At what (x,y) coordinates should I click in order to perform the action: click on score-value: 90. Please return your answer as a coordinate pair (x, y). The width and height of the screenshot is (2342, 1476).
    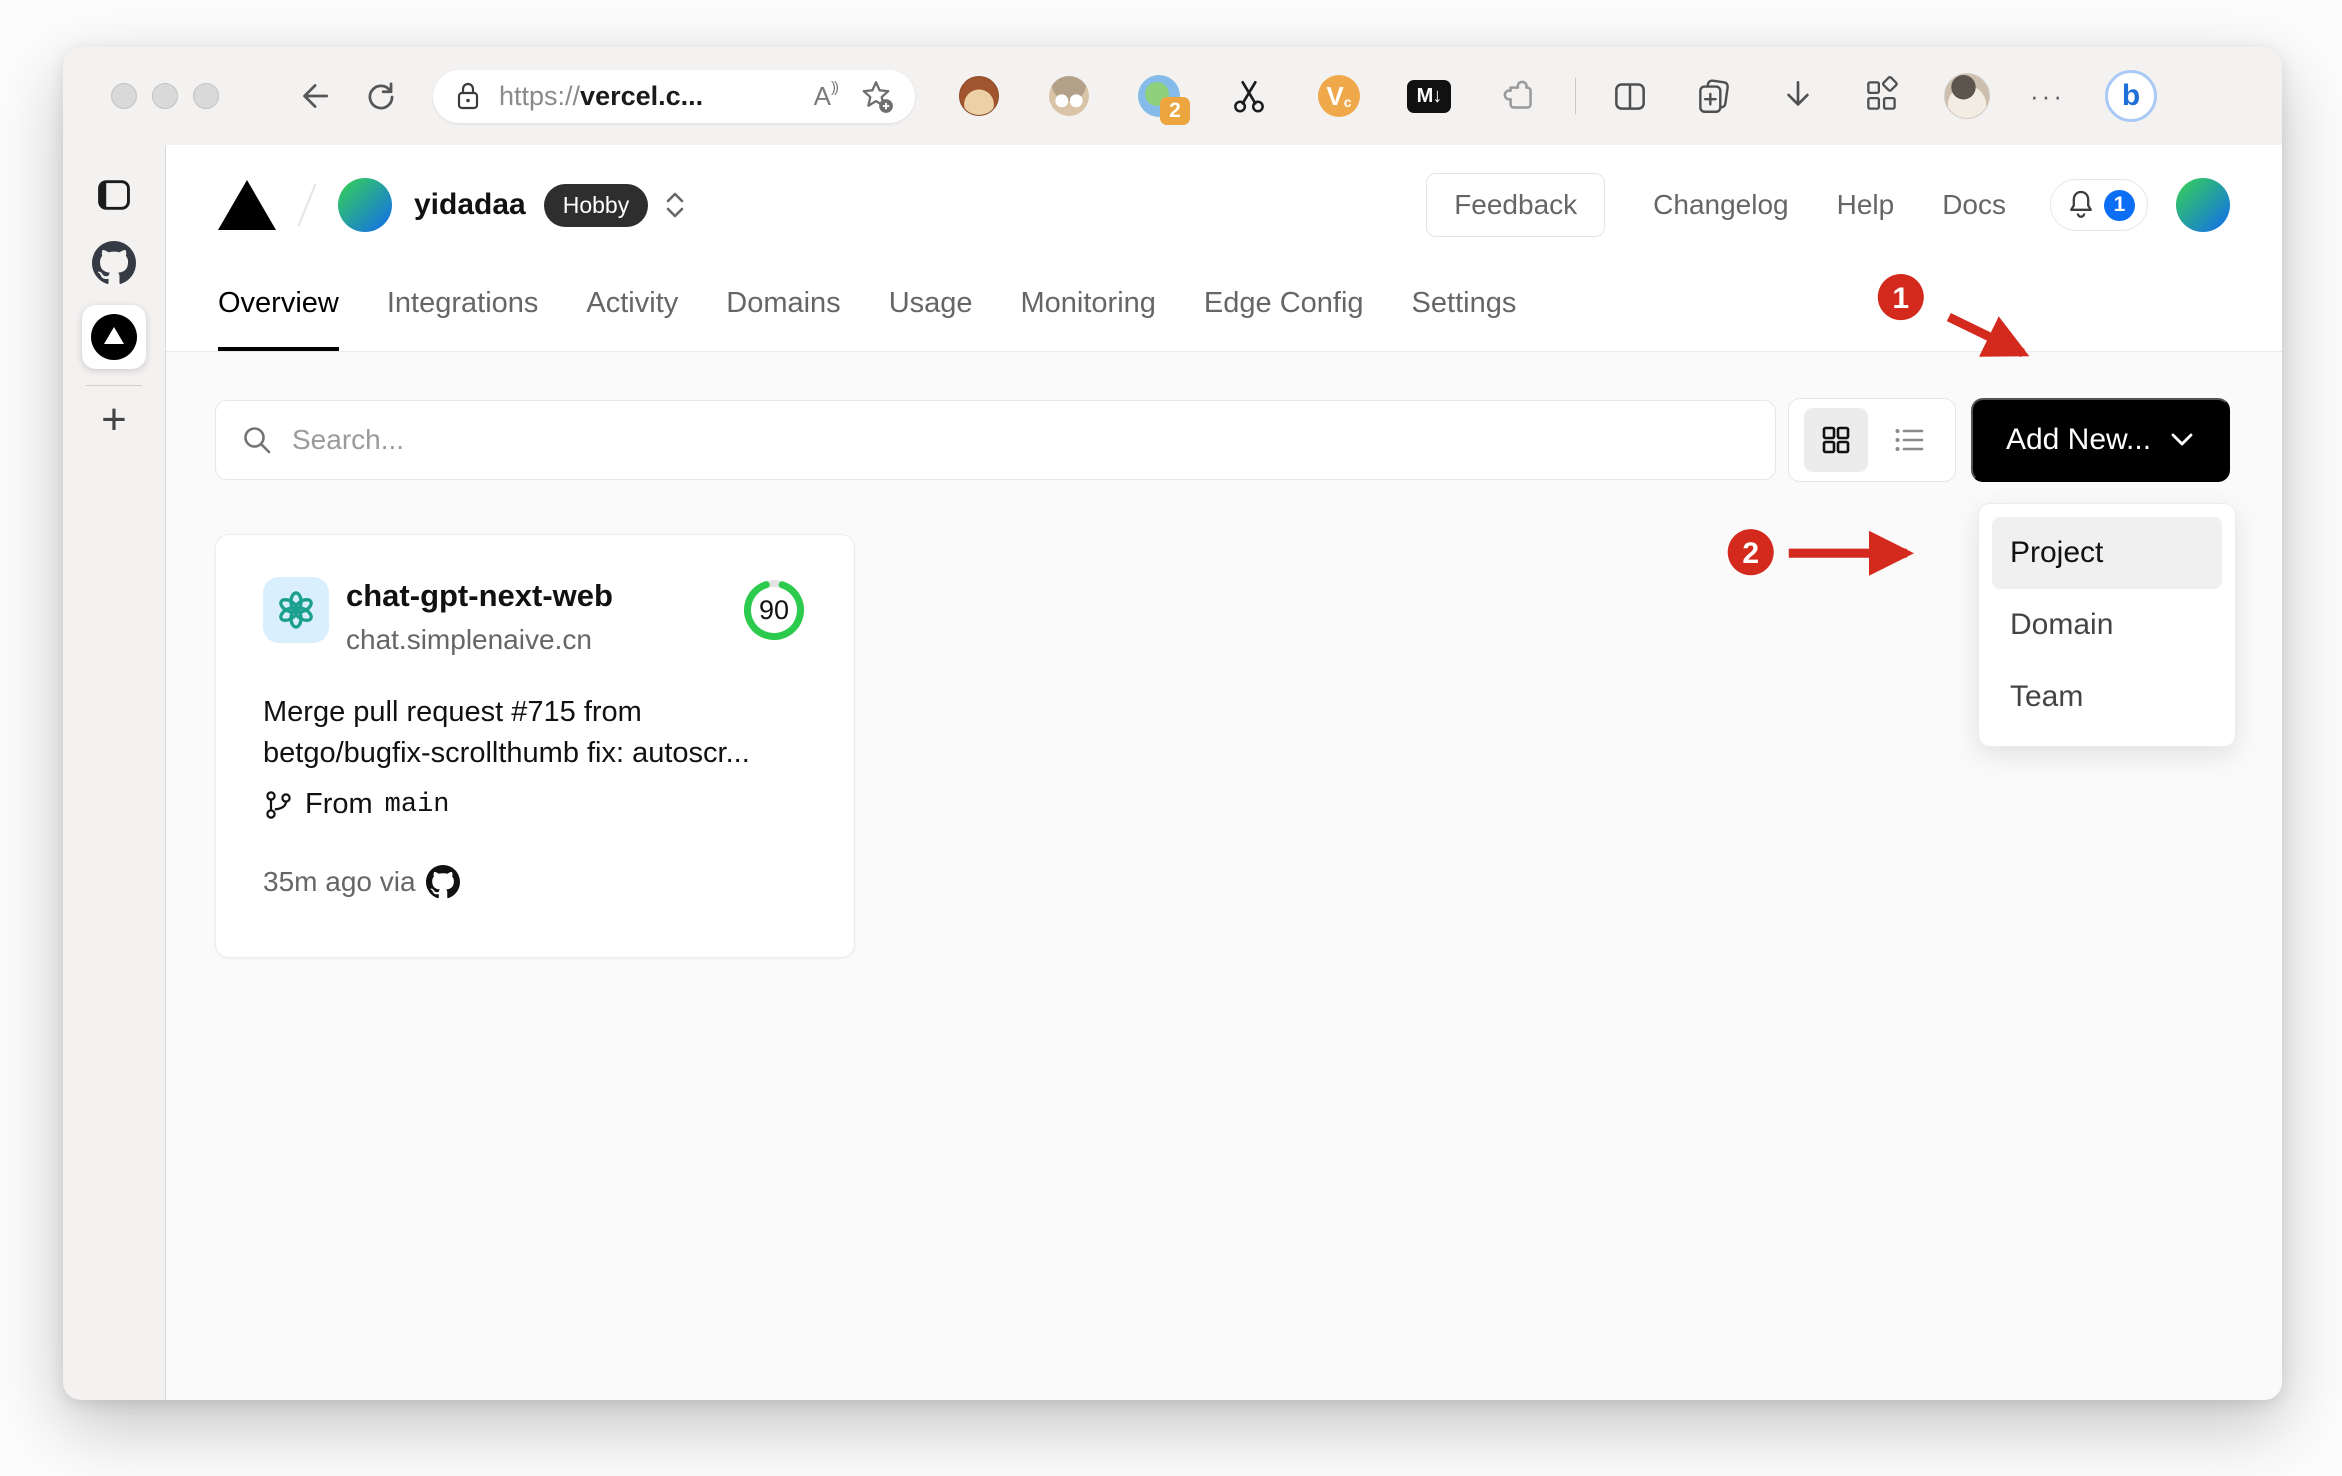
    Looking at the image, I should click on (774, 609).